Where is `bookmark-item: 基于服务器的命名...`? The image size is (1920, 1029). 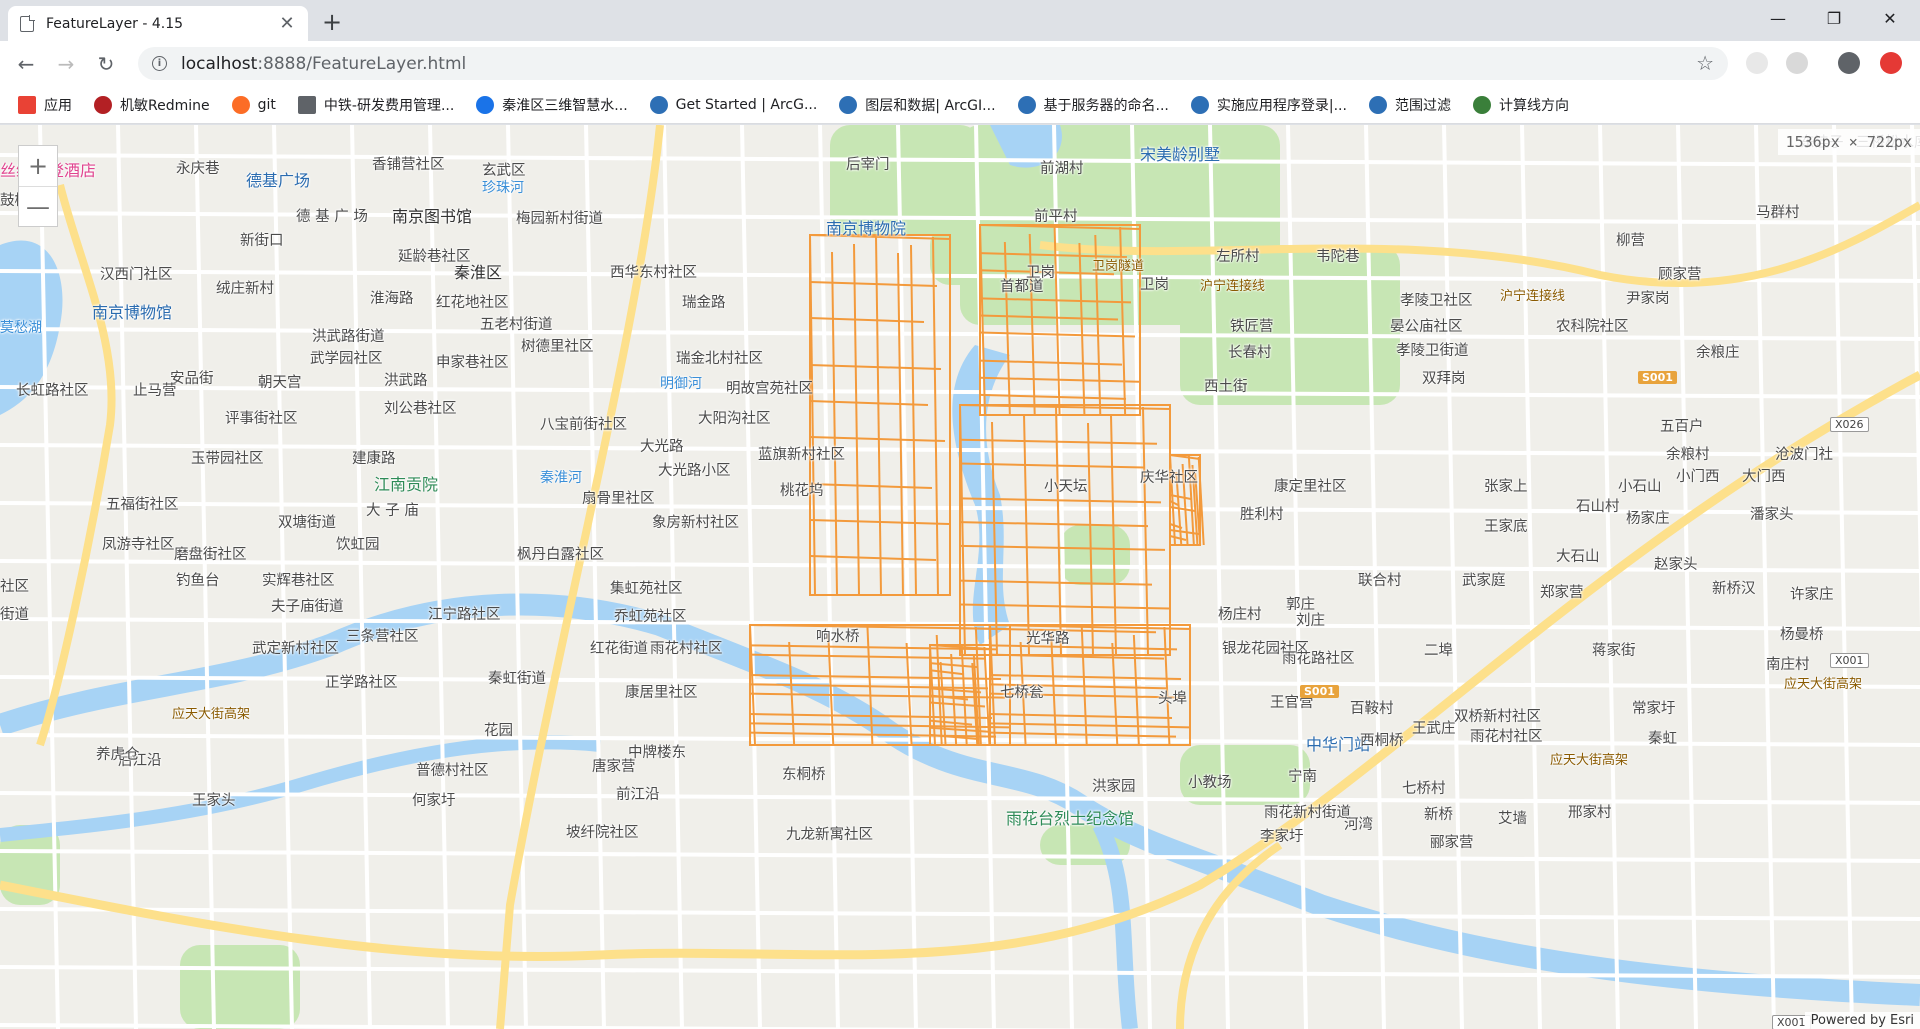 bookmark-item: 基于服务器的命名... is located at coordinates (1093, 105).